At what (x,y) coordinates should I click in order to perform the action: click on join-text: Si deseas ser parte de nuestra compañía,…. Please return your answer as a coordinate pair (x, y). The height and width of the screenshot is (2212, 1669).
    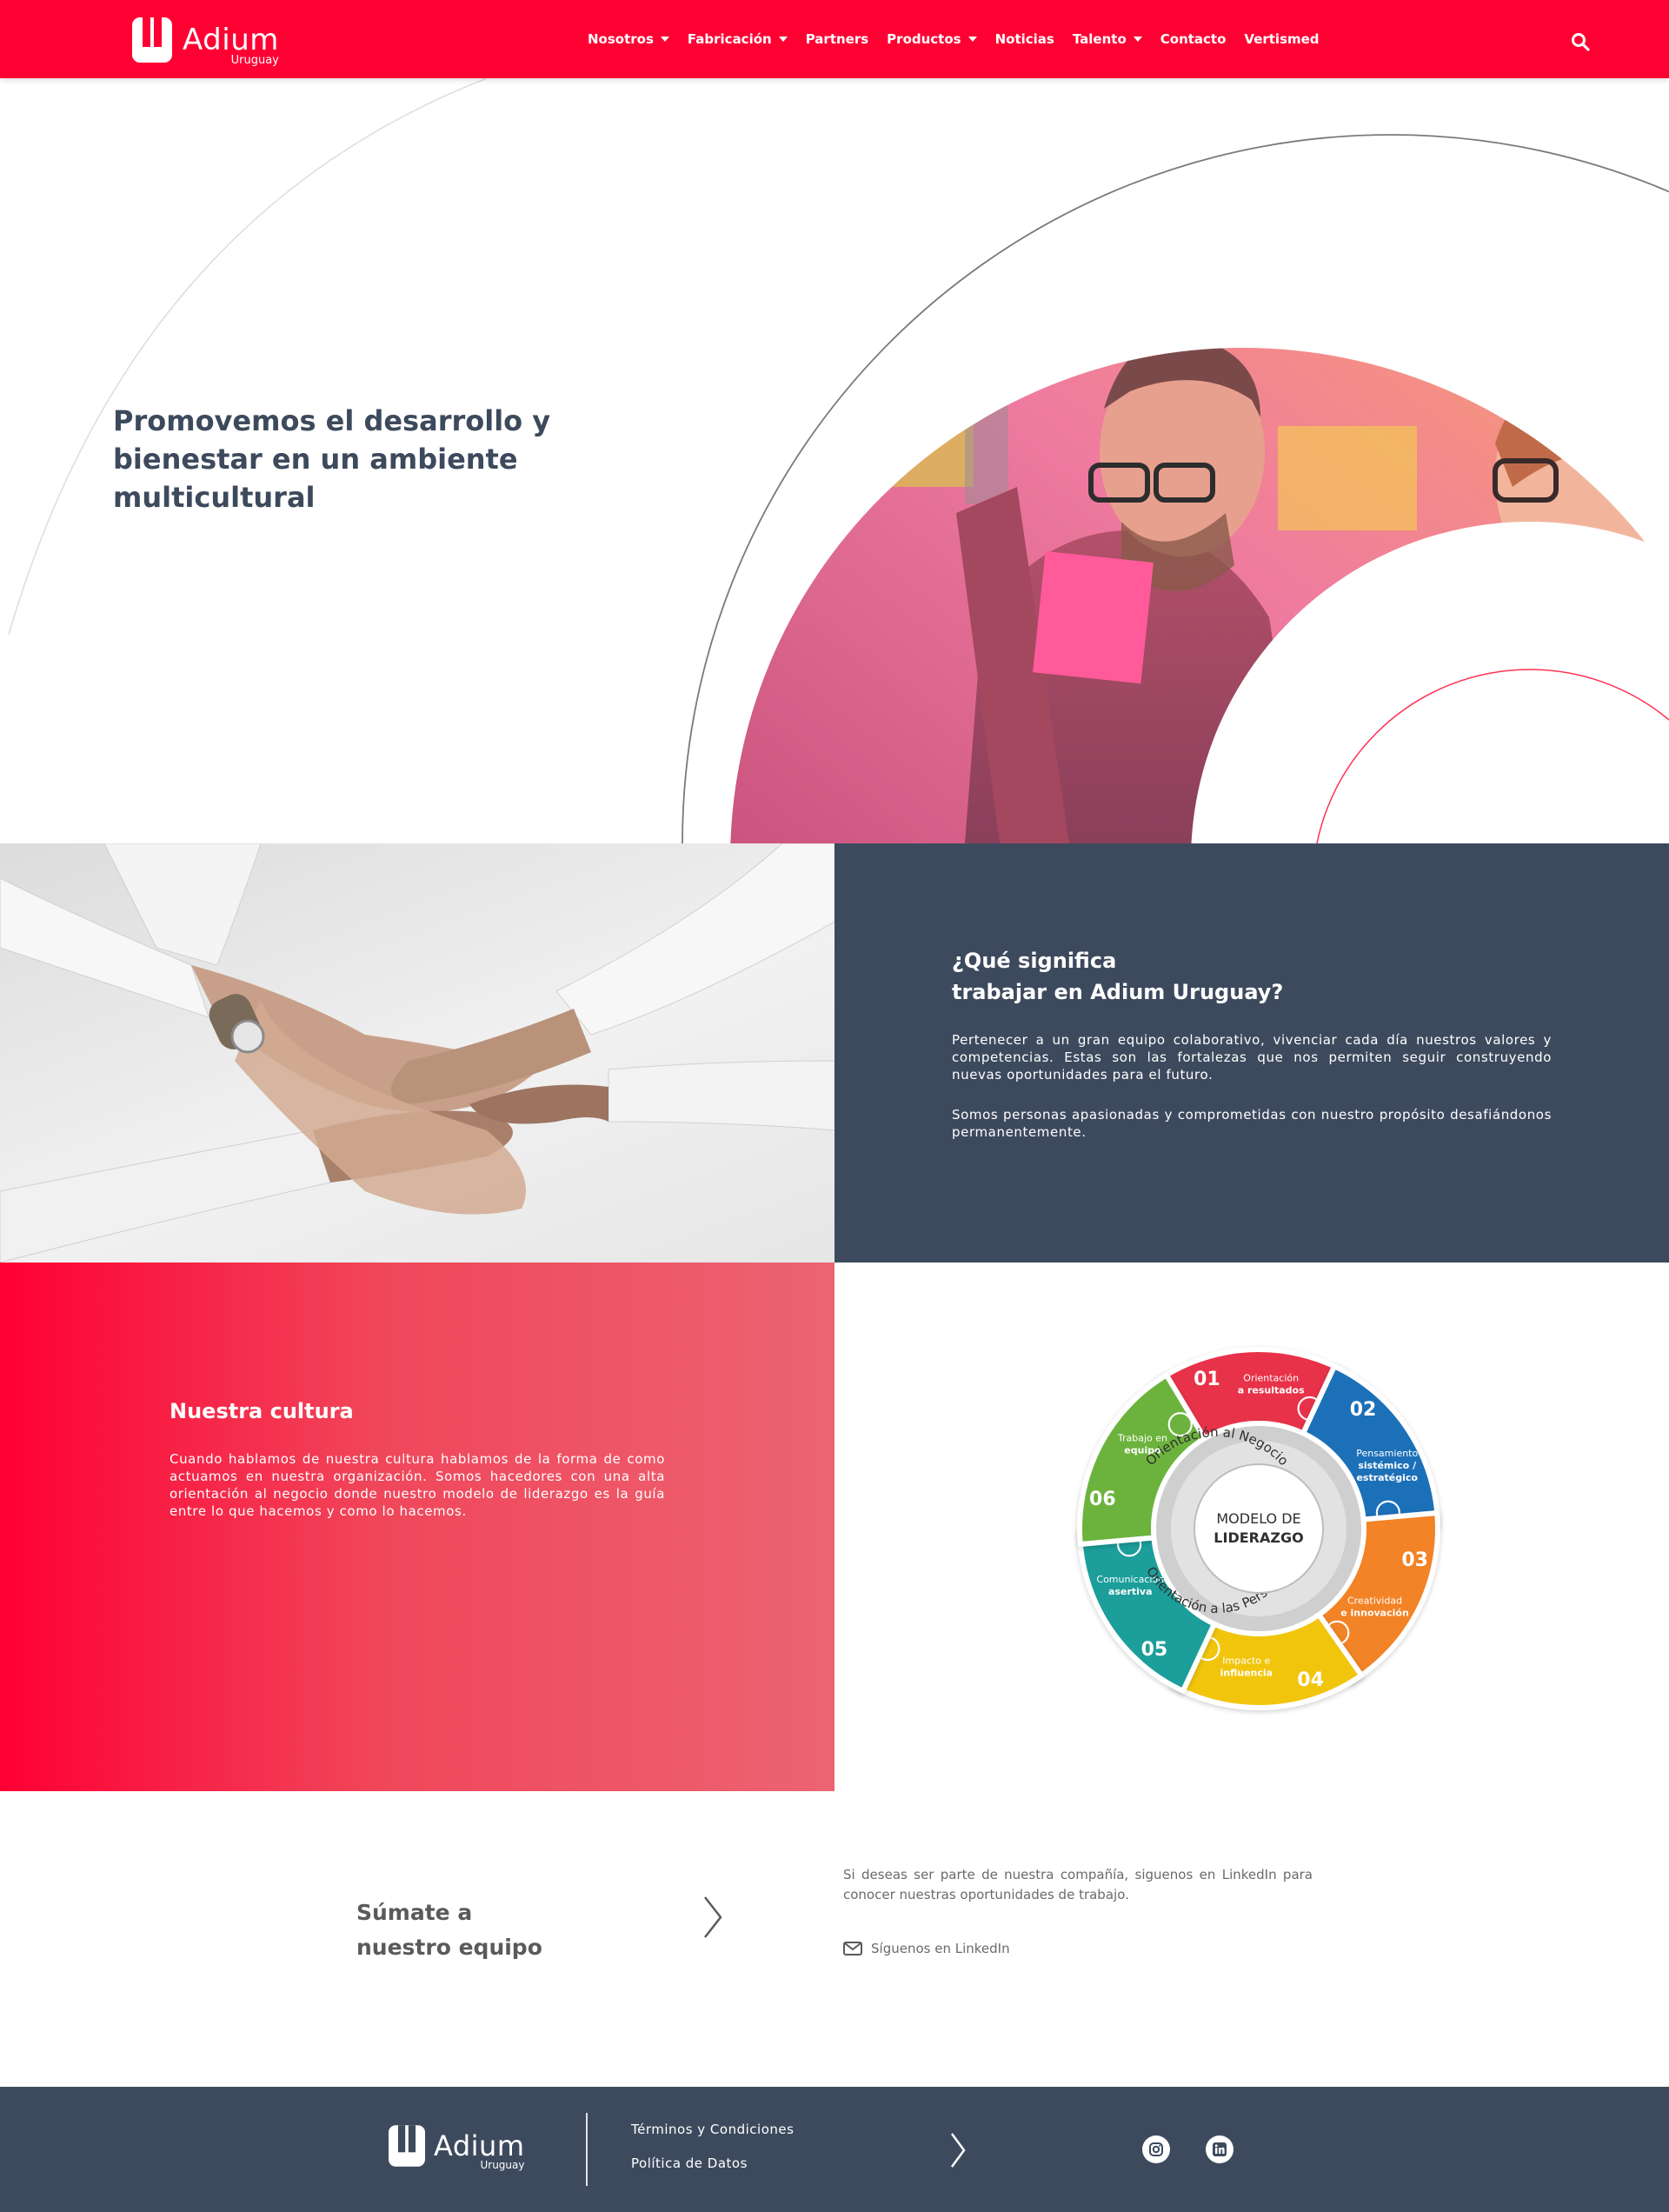
    Looking at the image, I should click on (1078, 1885).